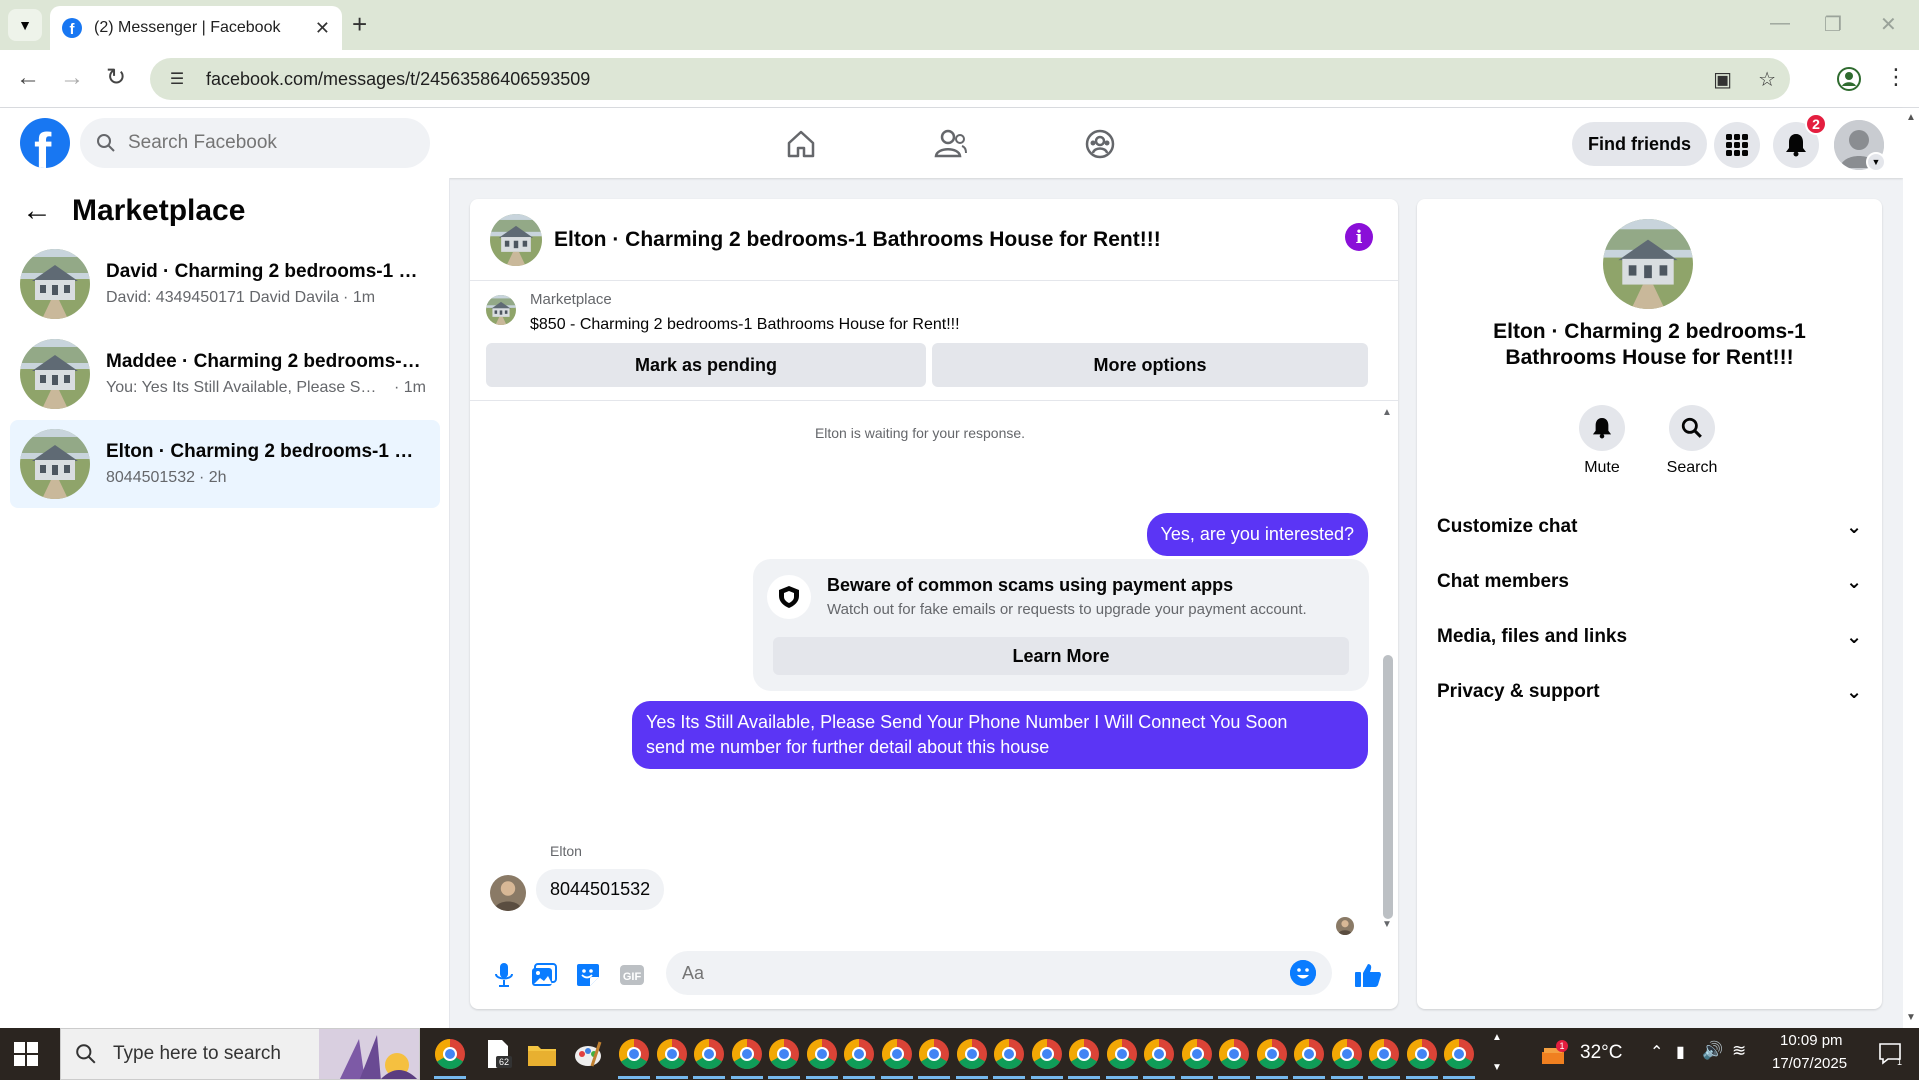  What do you see at coordinates (177, 79) in the screenshot?
I see `site-info-icon: ☰` at bounding box center [177, 79].